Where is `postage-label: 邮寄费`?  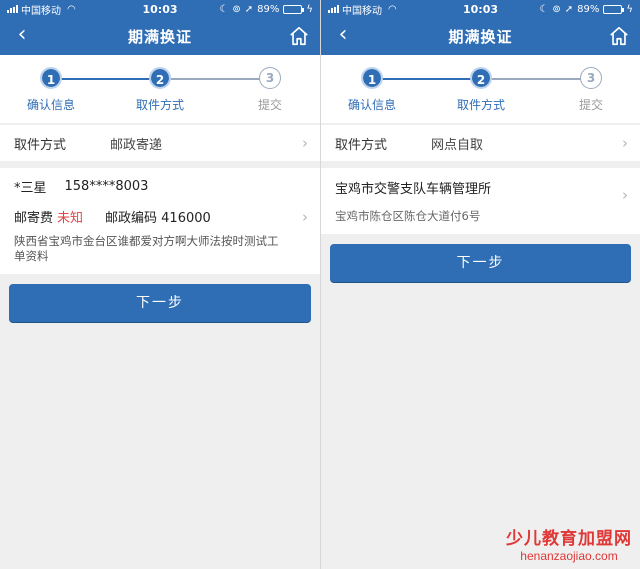 postage-label: 邮寄费 is located at coordinates (34, 218).